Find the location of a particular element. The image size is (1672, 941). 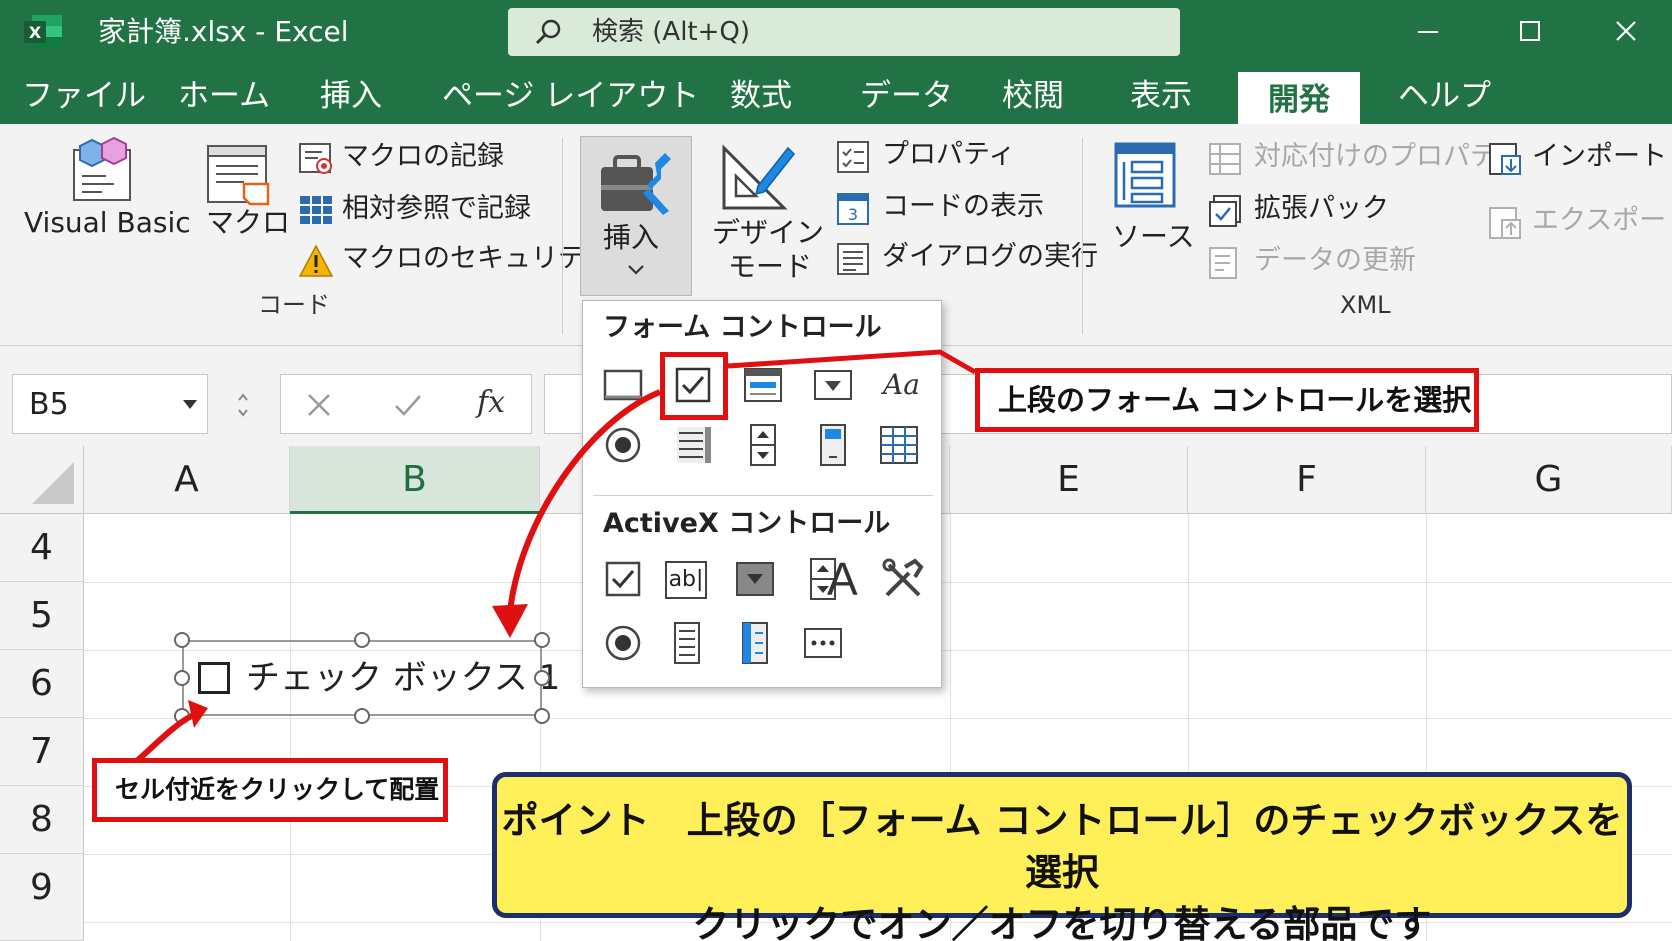

toolbox-icon is located at coordinates (636, 184).